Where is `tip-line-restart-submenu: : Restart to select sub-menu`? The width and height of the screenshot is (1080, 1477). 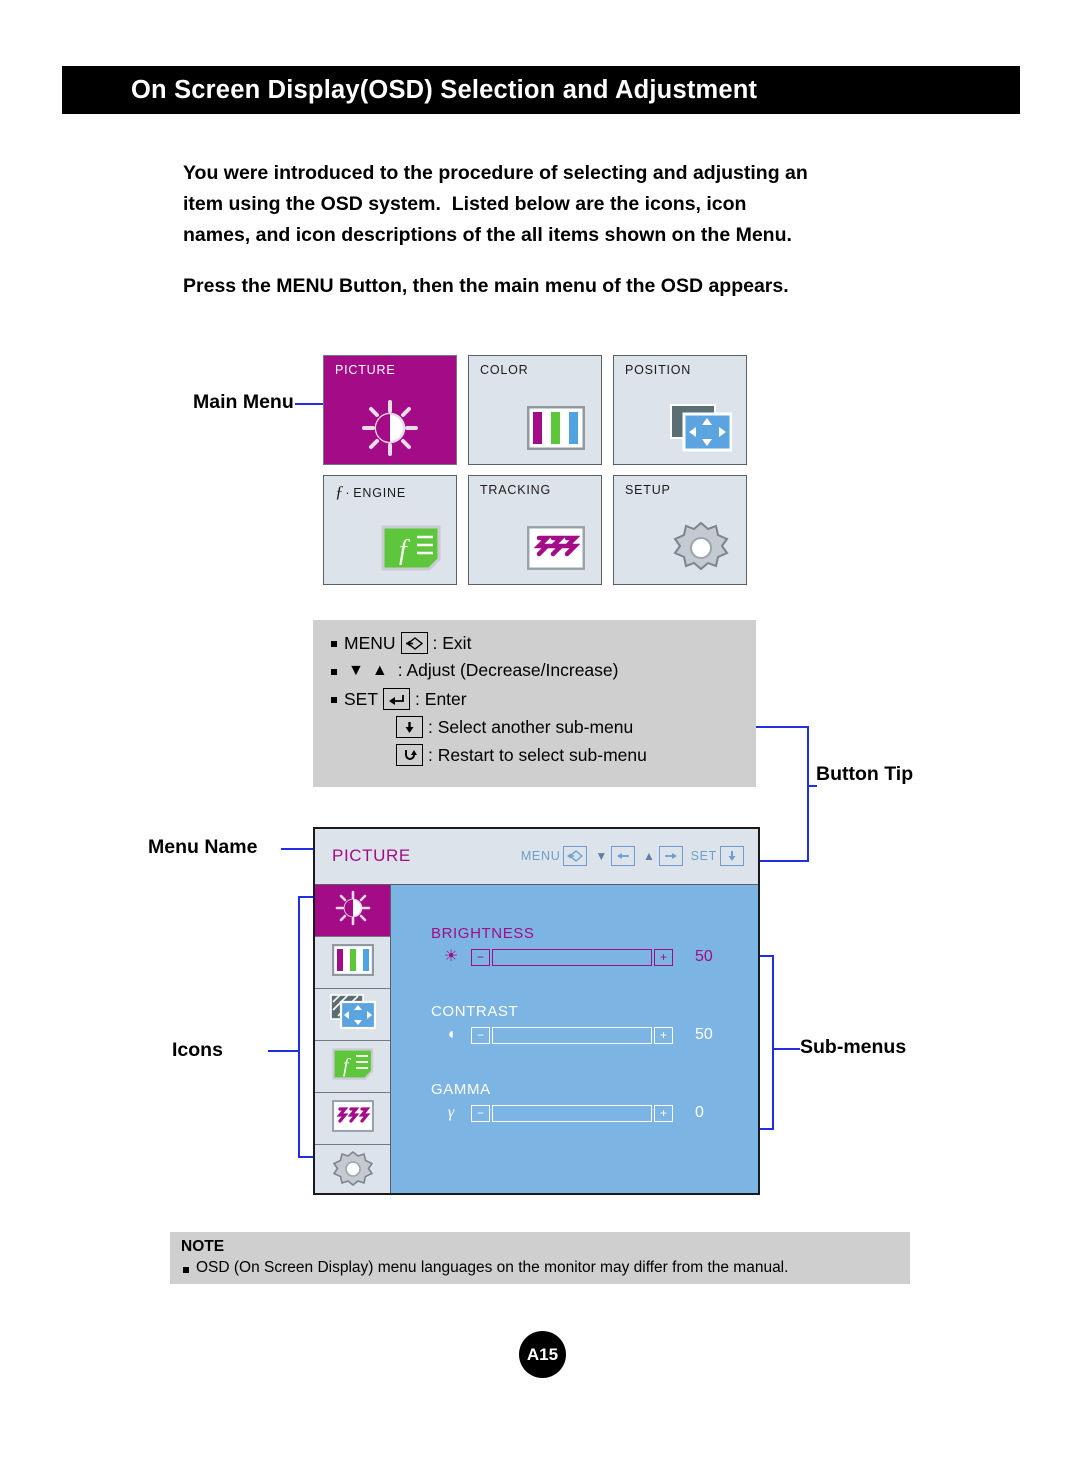
tip-line-restart-submenu: : Restart to select sub-menu is located at coordinates (519, 755).